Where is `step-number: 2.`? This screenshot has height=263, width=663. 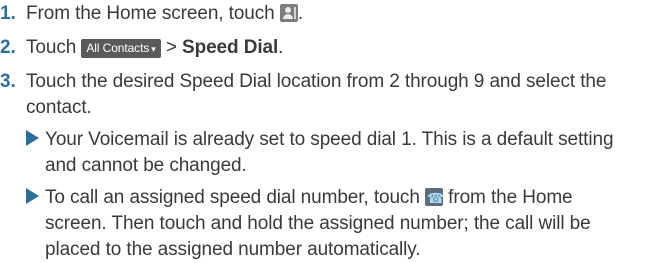
step-number: 2. is located at coordinates (8, 47).